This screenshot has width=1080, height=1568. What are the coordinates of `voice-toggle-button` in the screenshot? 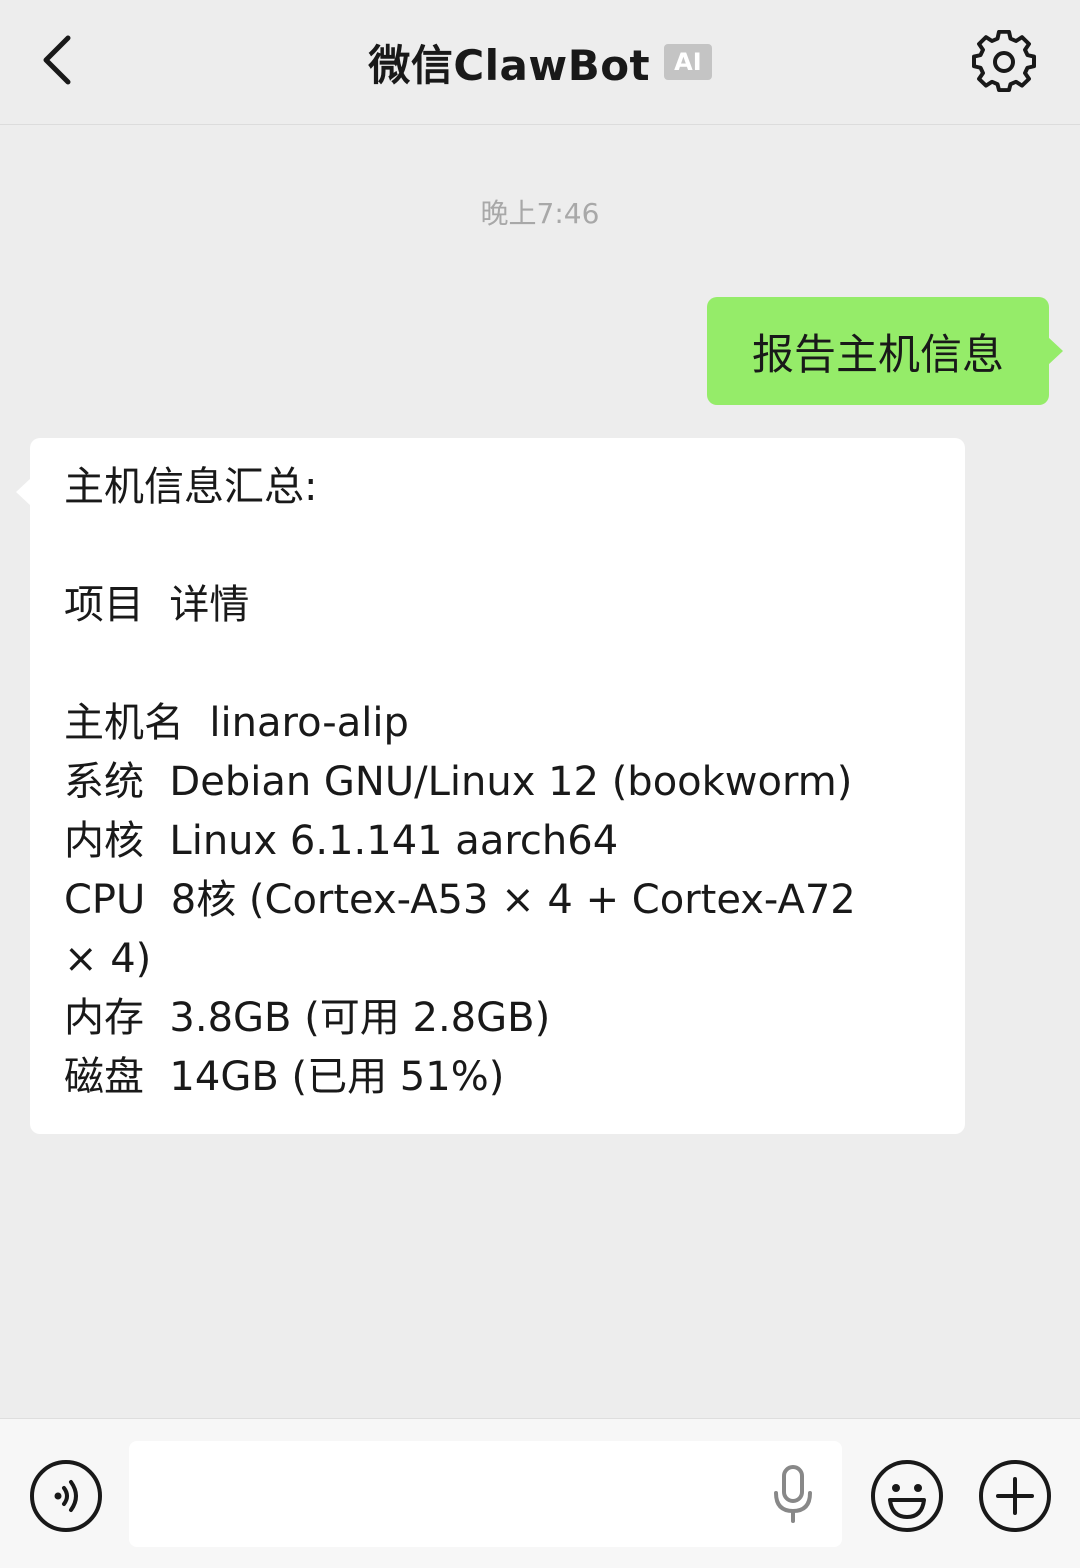 It's located at (66, 1496).